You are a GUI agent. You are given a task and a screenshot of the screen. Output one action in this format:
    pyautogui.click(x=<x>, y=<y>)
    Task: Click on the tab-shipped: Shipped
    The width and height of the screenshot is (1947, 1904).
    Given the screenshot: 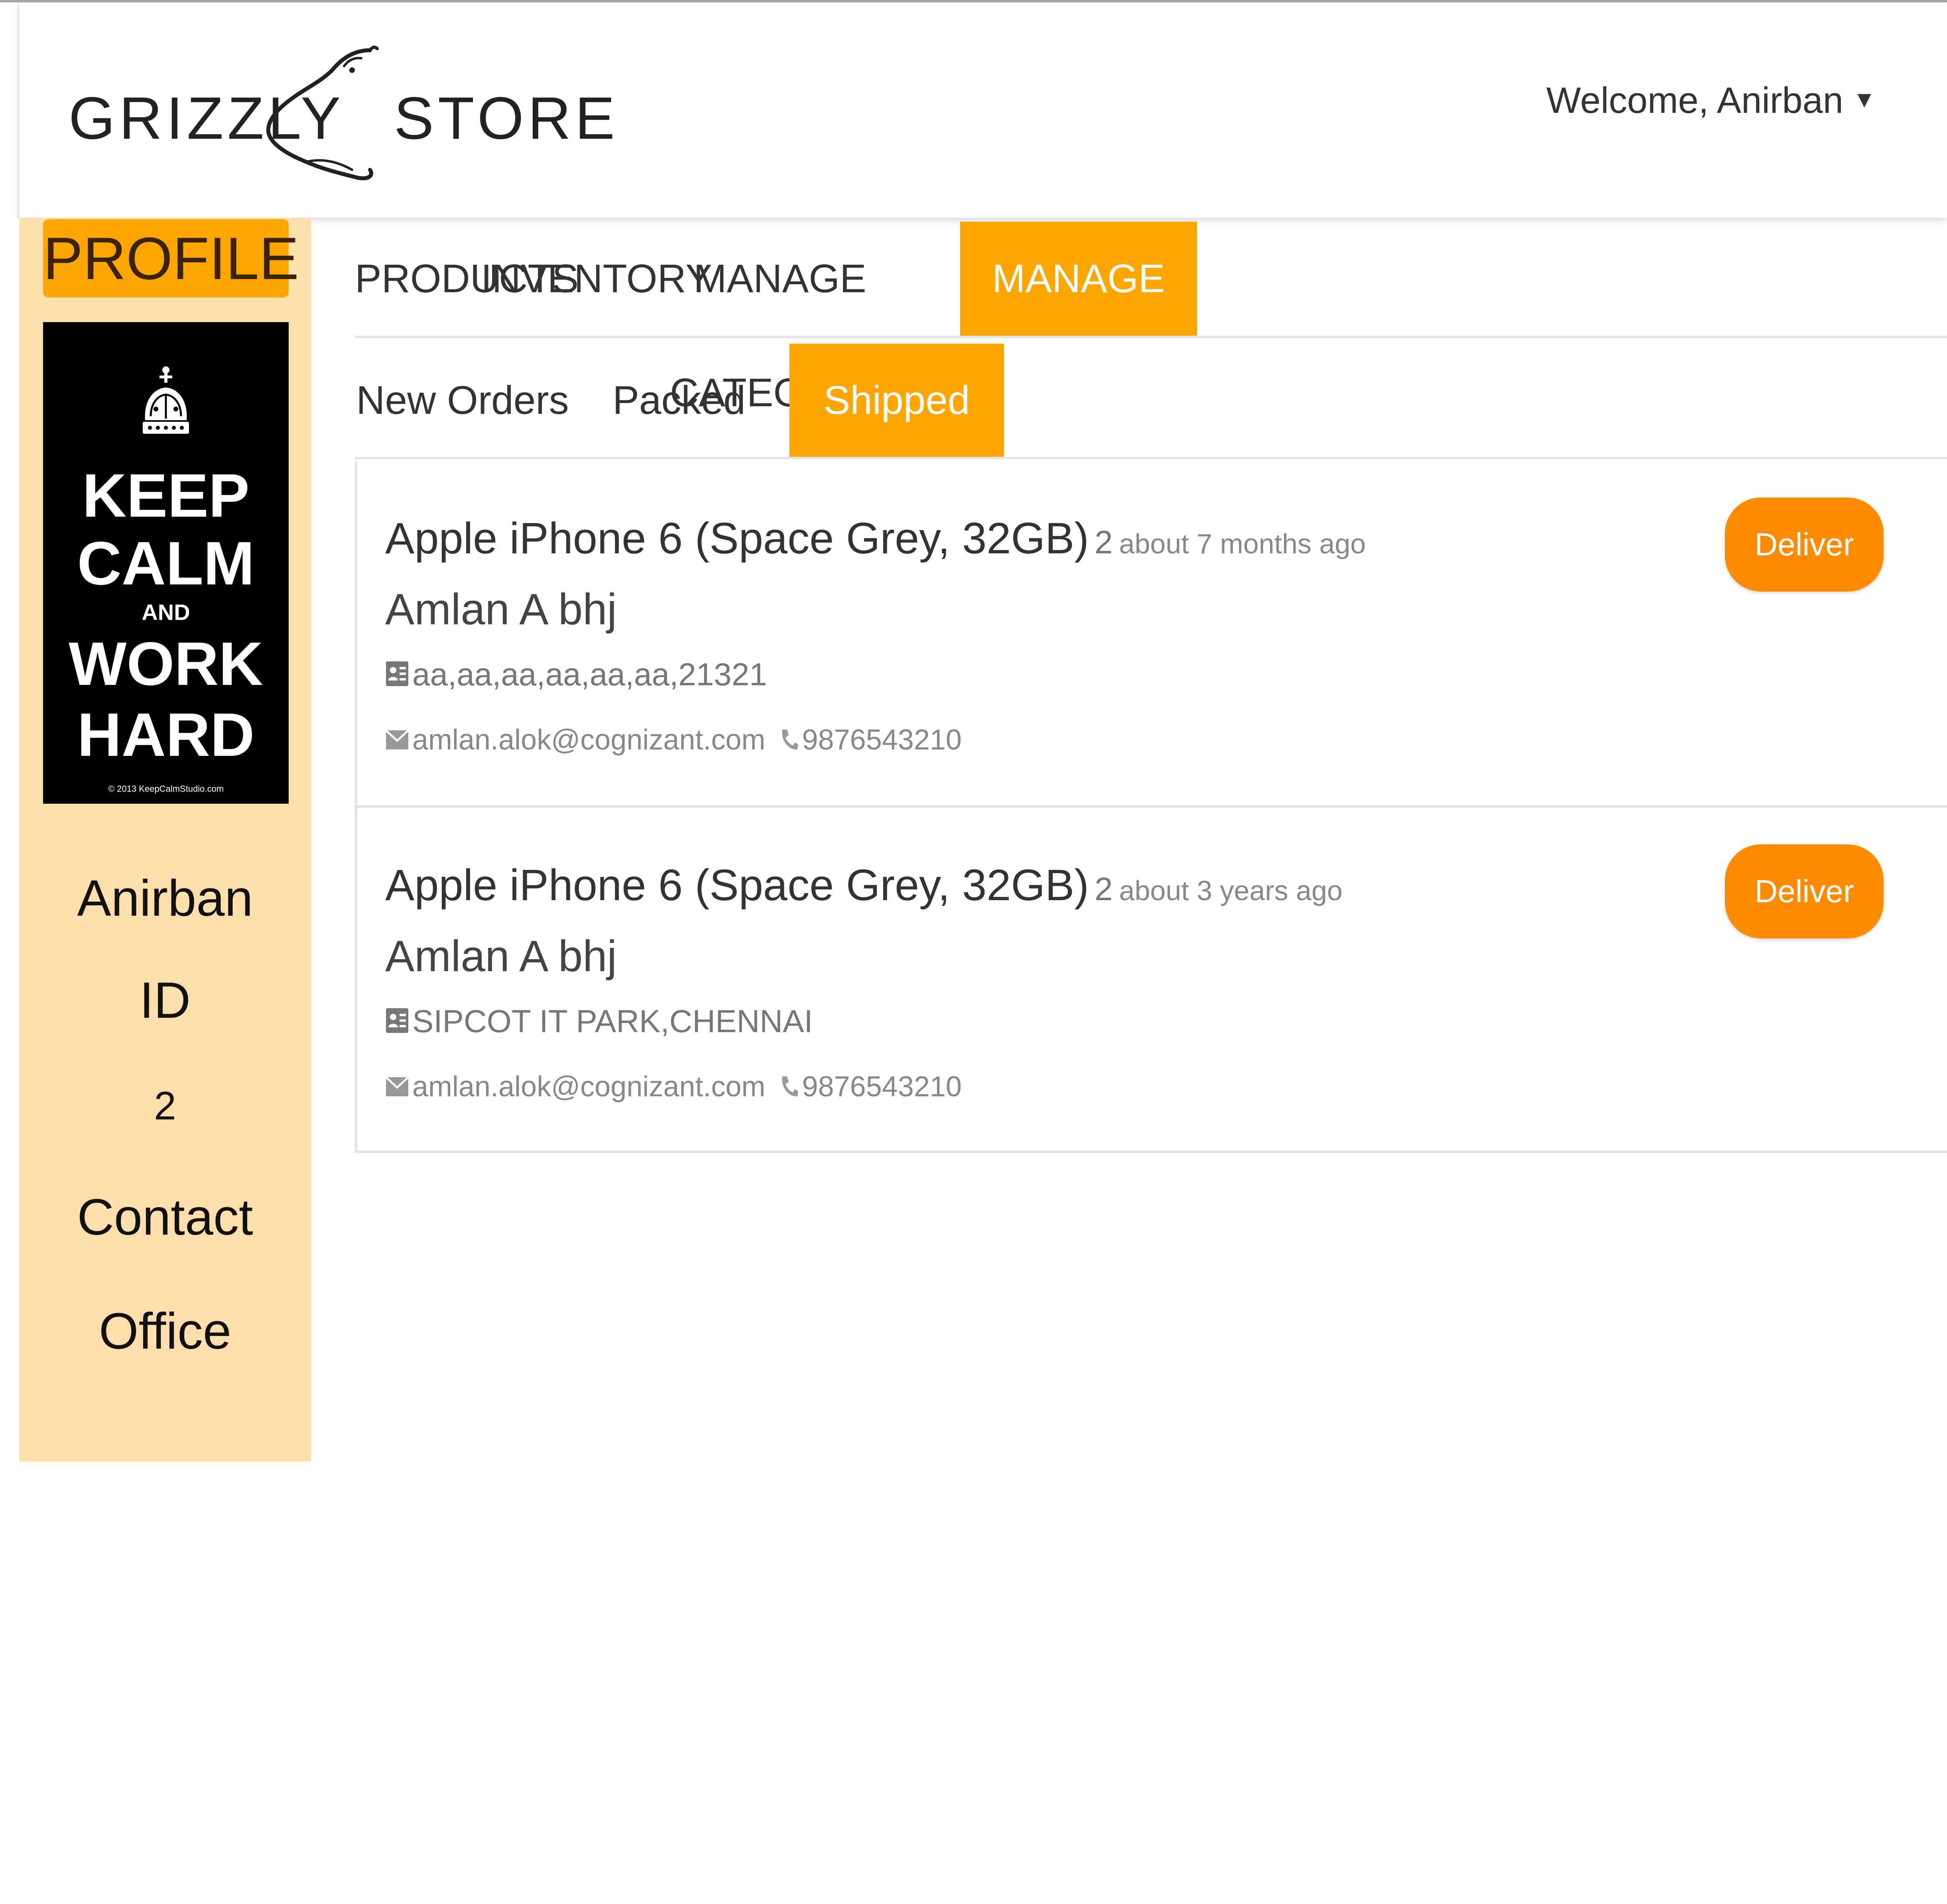 What is the action you would take?
    pyautogui.click(x=896, y=400)
    